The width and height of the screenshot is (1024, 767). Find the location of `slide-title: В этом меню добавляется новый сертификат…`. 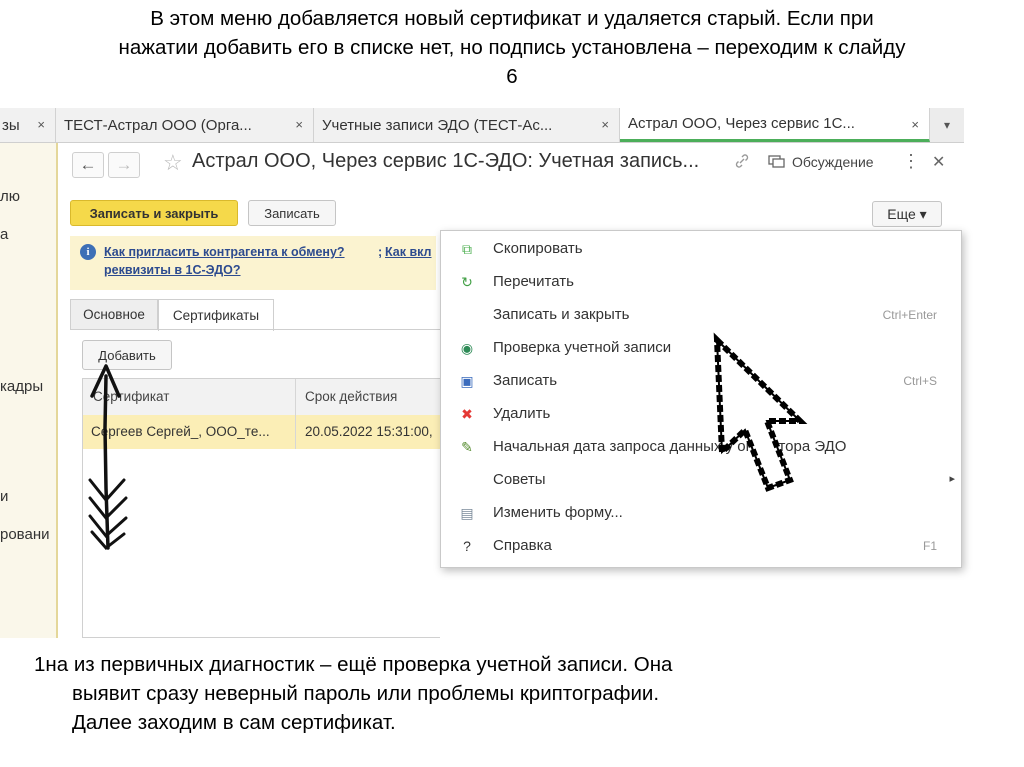

slide-title: В этом меню добавляется новый сертификат… is located at coordinates (512, 47).